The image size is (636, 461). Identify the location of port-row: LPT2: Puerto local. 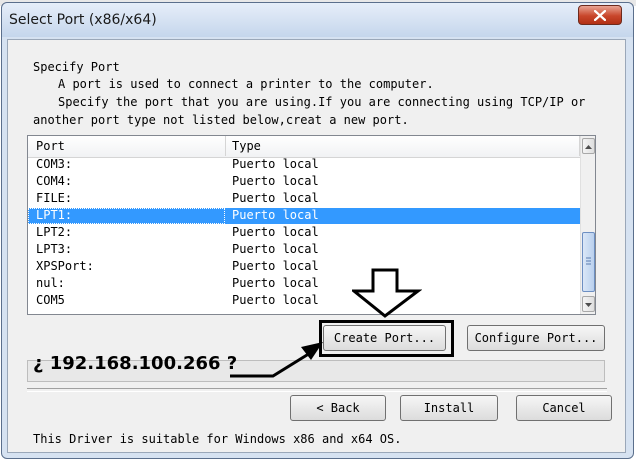
(304, 233).